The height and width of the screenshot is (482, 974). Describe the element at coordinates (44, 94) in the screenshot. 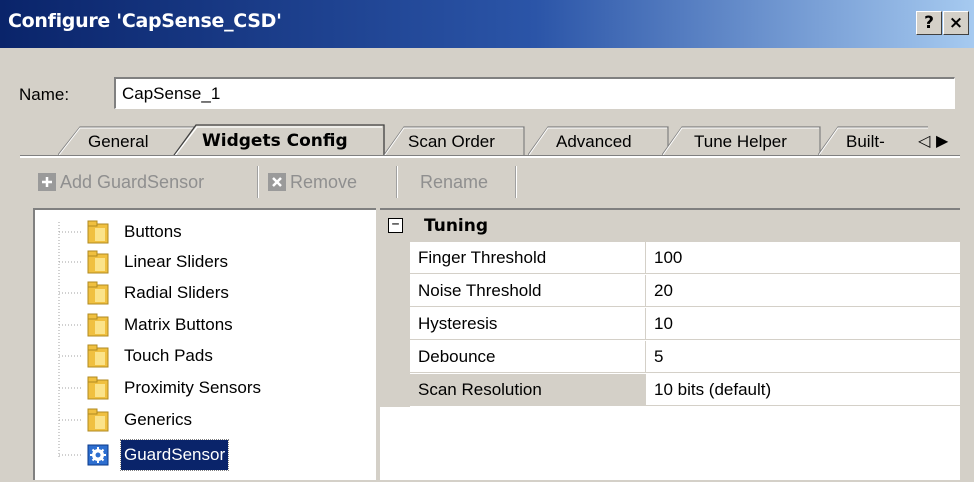

I see `name-label: Name:` at that location.